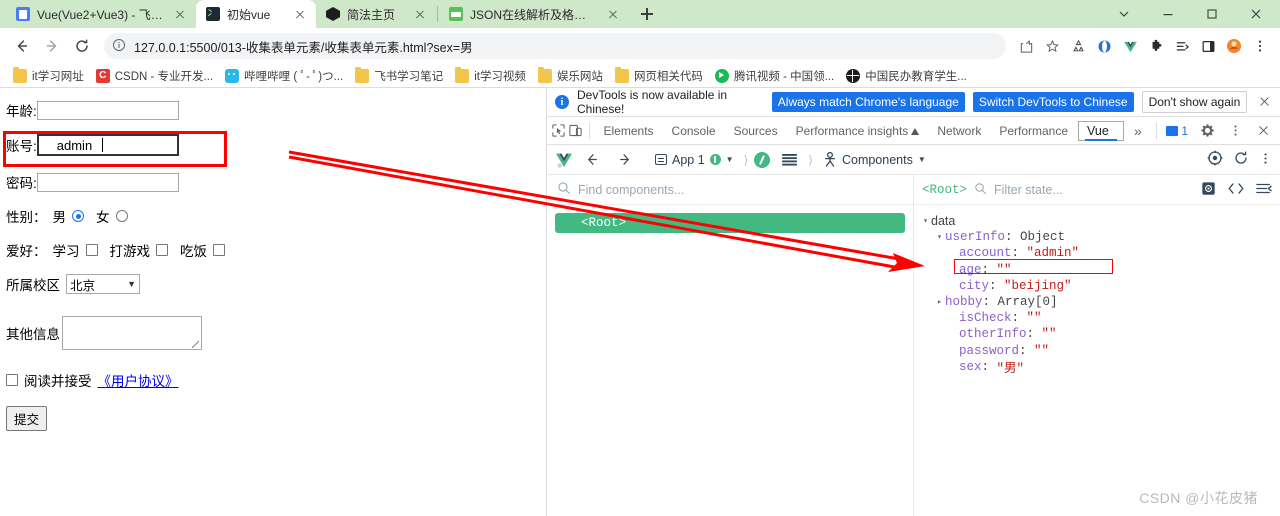 The width and height of the screenshot is (1280, 516). I want to click on more-tabs-button: », so click(1138, 131).